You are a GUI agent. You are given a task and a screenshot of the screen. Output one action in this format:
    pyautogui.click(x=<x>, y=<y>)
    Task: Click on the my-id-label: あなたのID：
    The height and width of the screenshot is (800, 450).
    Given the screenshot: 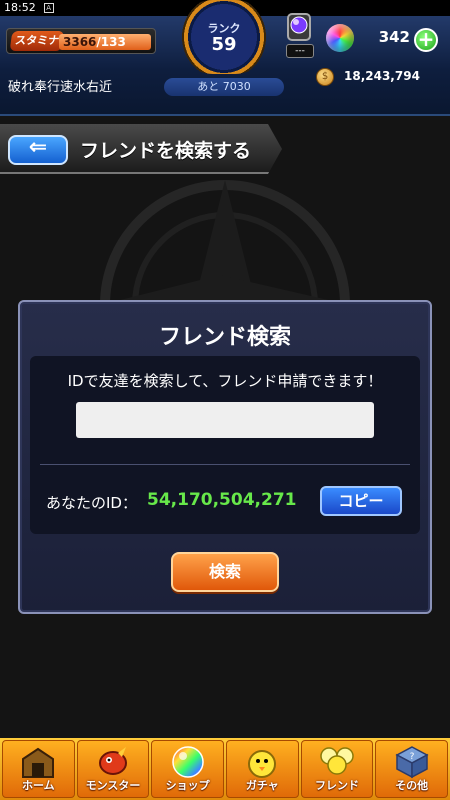 What is the action you would take?
    pyautogui.click(x=91, y=503)
    